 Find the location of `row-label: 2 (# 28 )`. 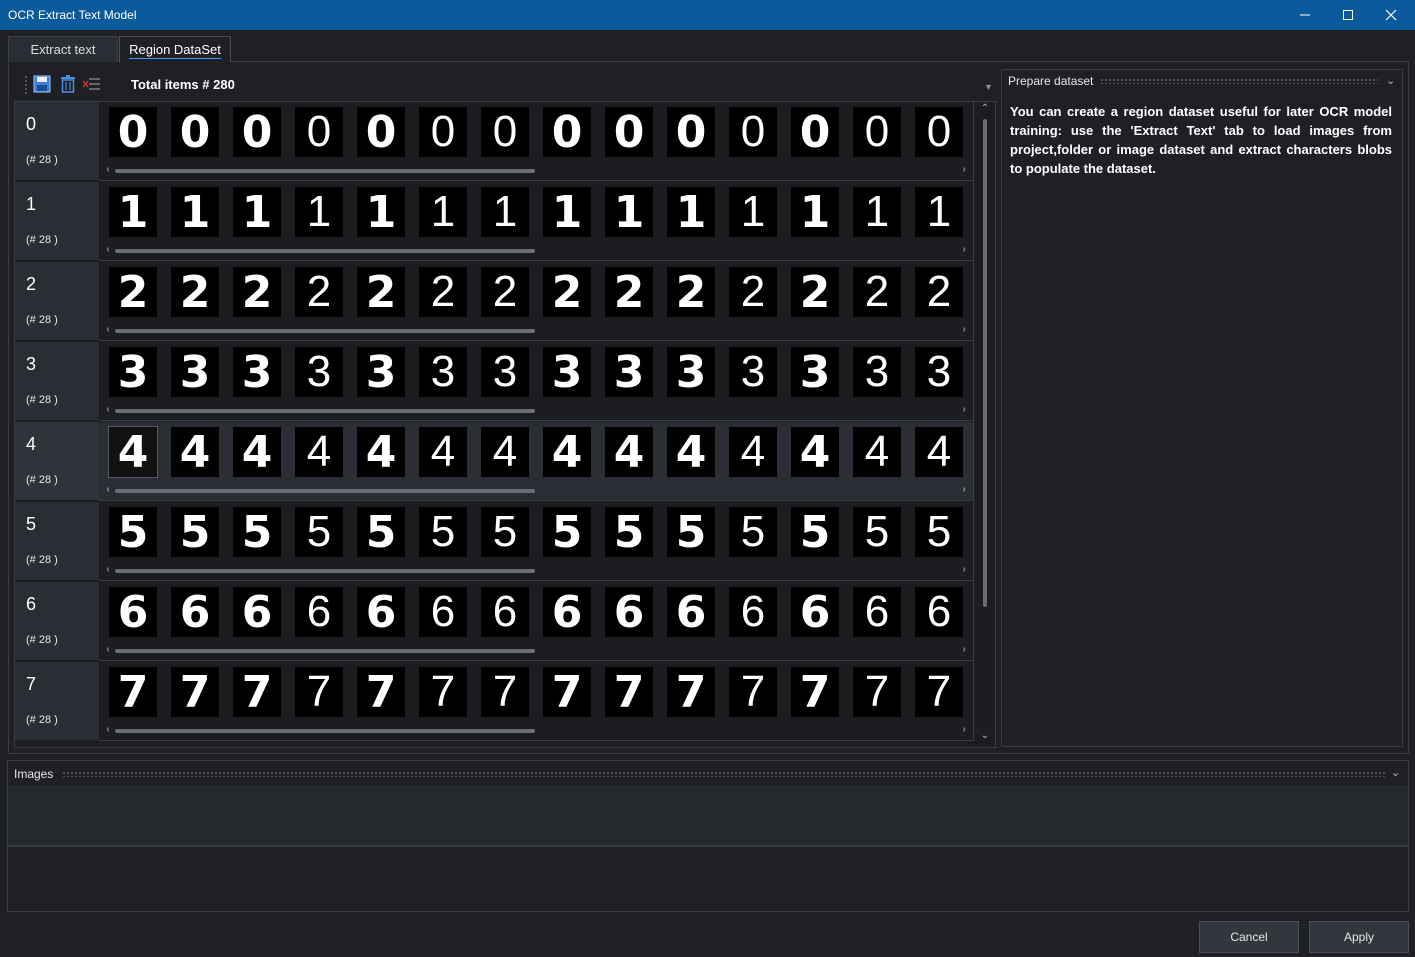

row-label: 2 (# 28 ) is located at coordinates (57, 301).